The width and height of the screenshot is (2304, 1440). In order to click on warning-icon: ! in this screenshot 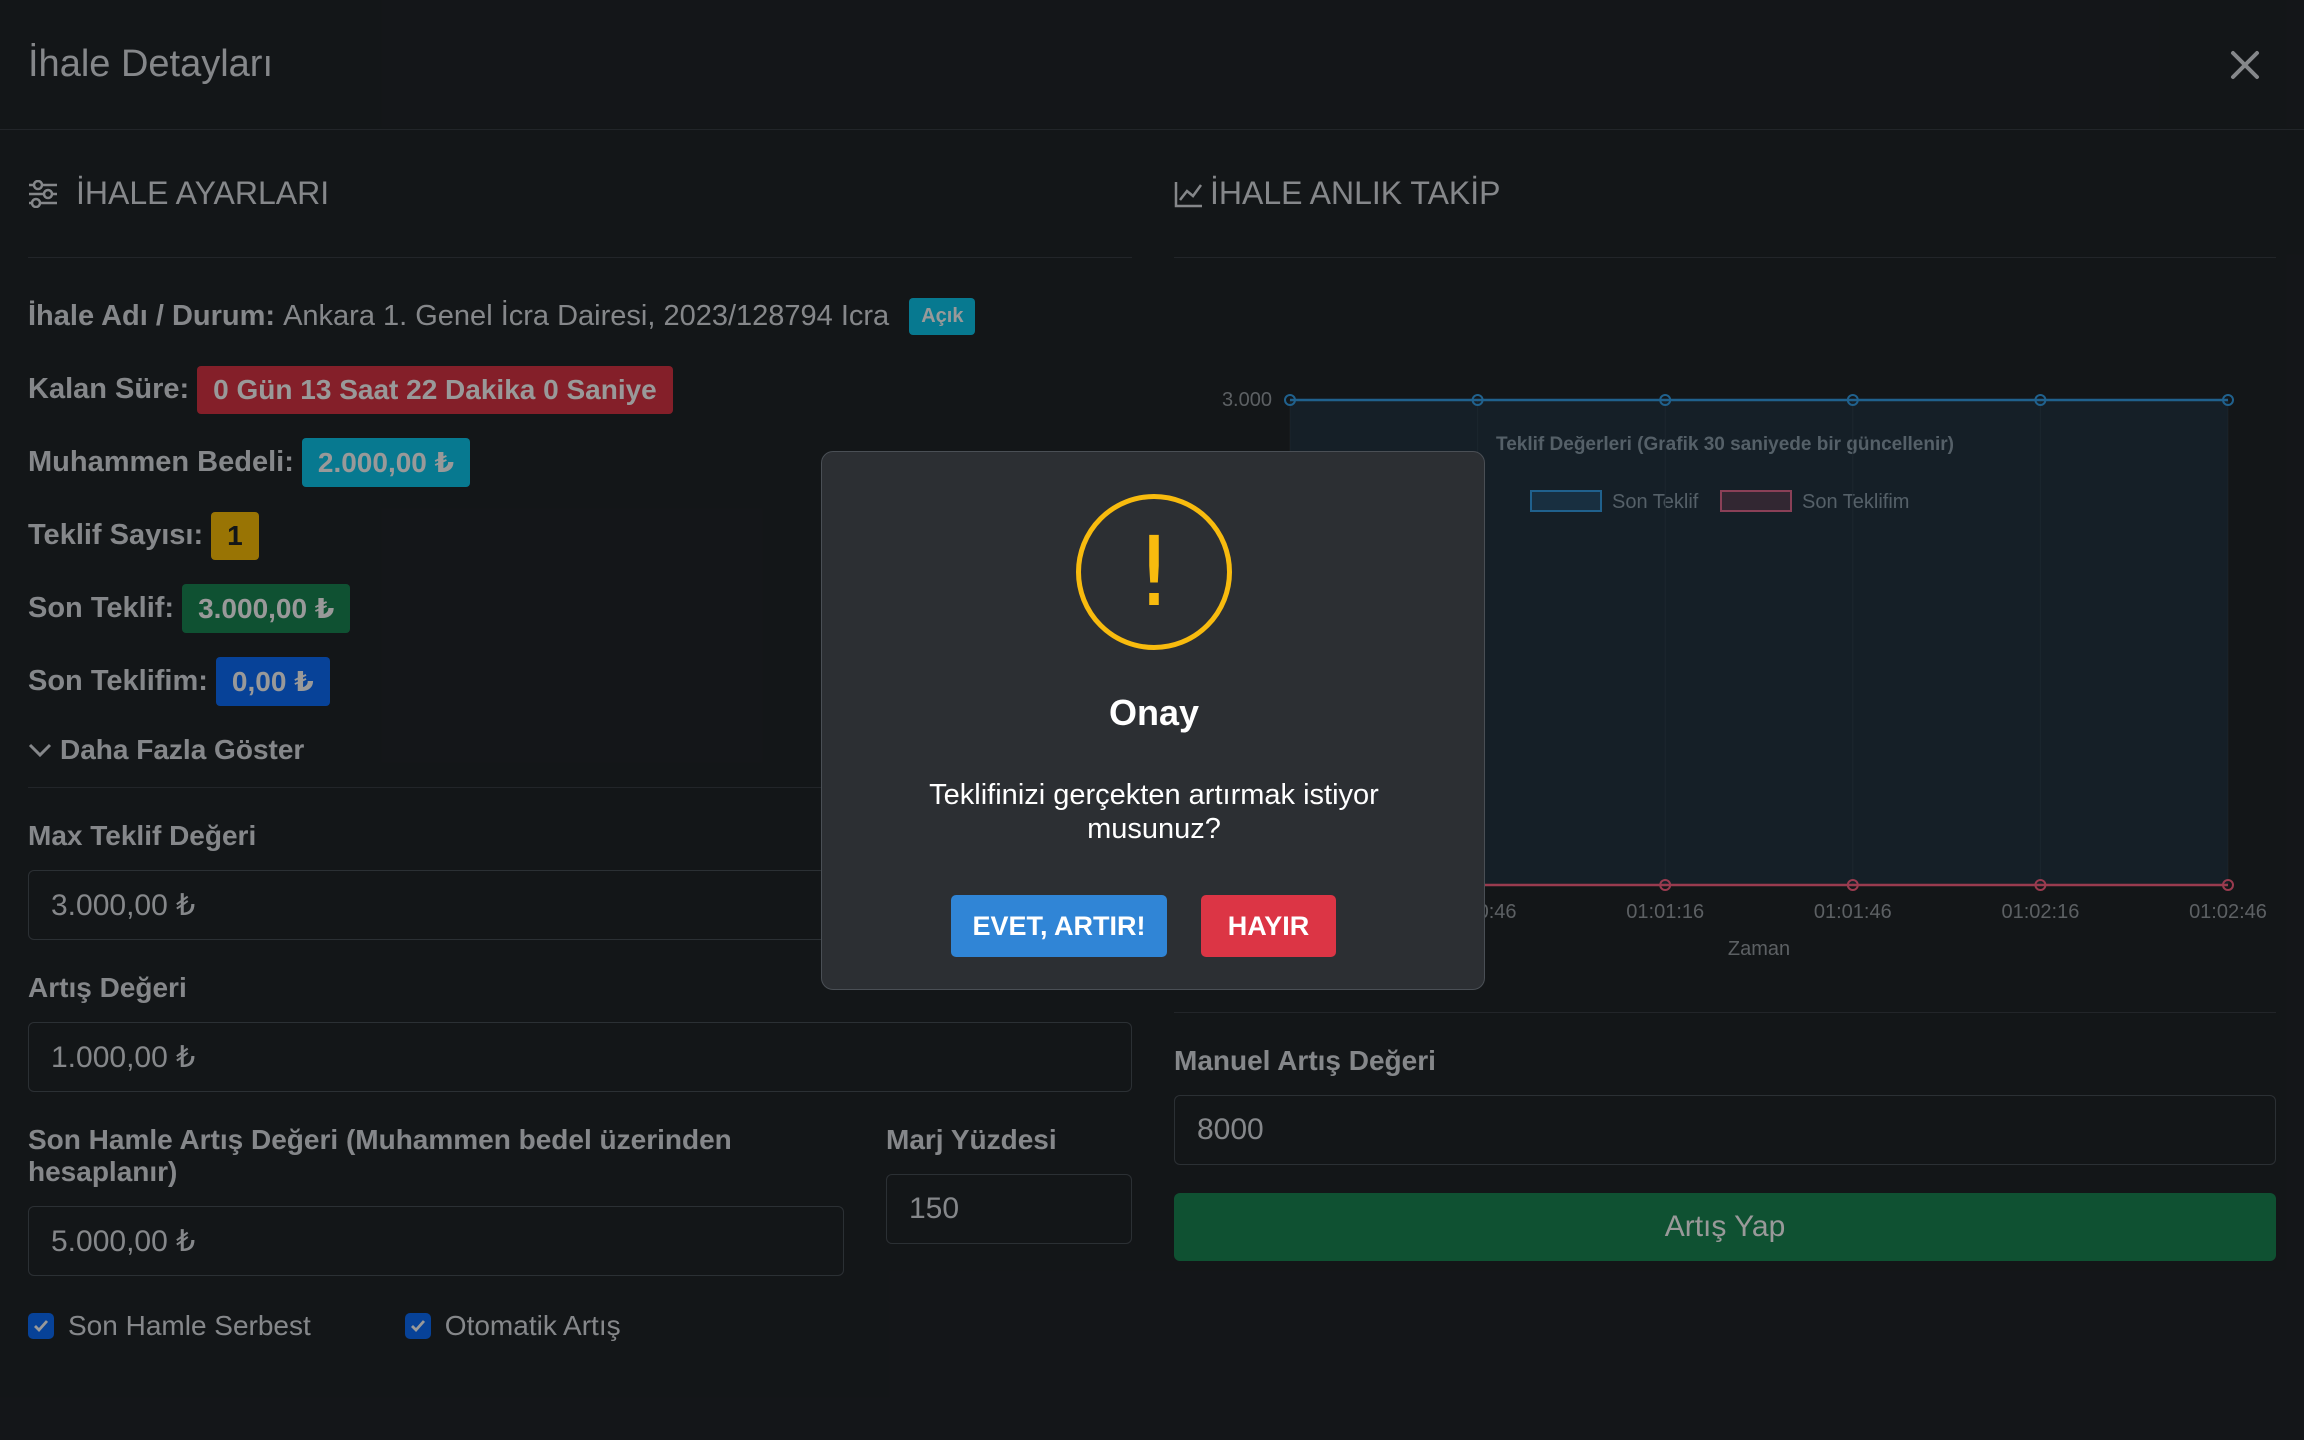, I will do `click(1154, 572)`.